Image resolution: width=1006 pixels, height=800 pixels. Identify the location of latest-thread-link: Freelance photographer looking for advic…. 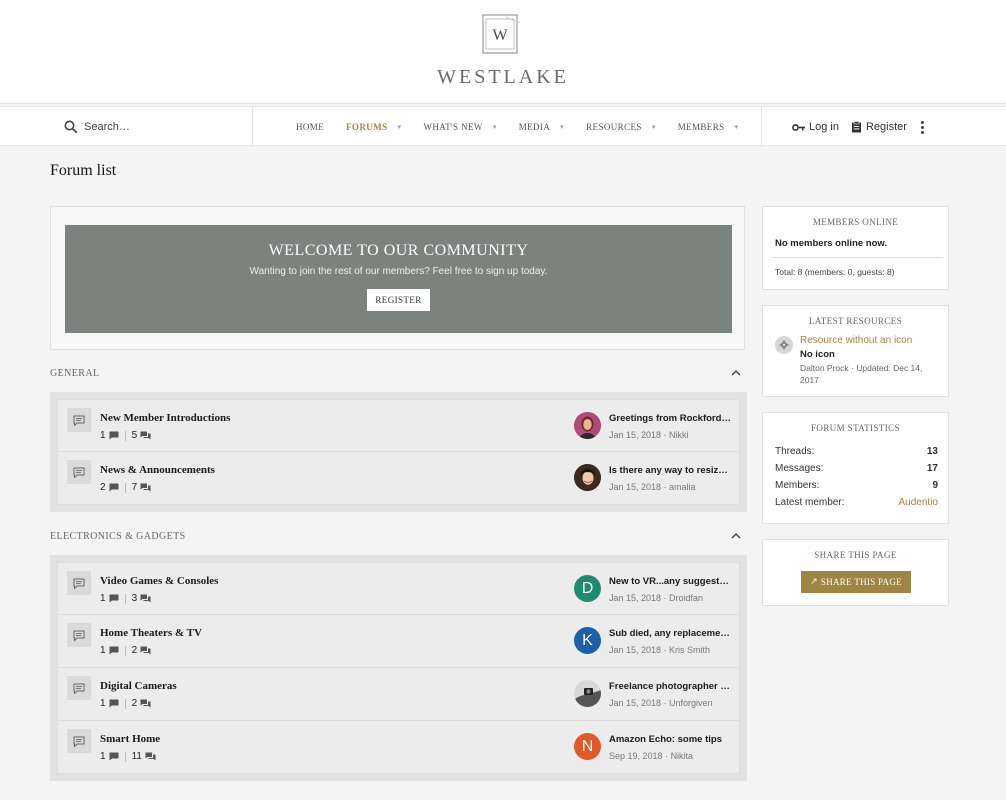
(670, 686).